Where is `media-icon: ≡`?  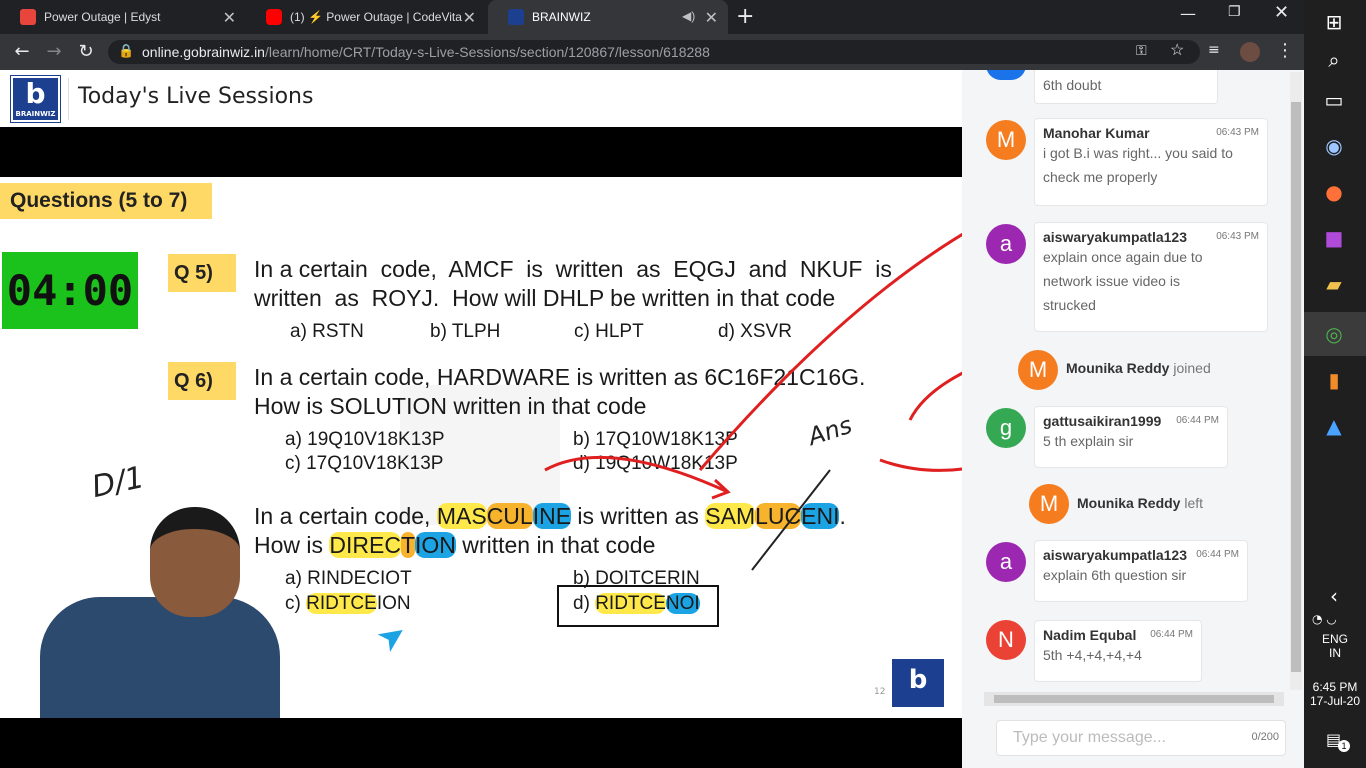 media-icon: ≡ is located at coordinates (1214, 50).